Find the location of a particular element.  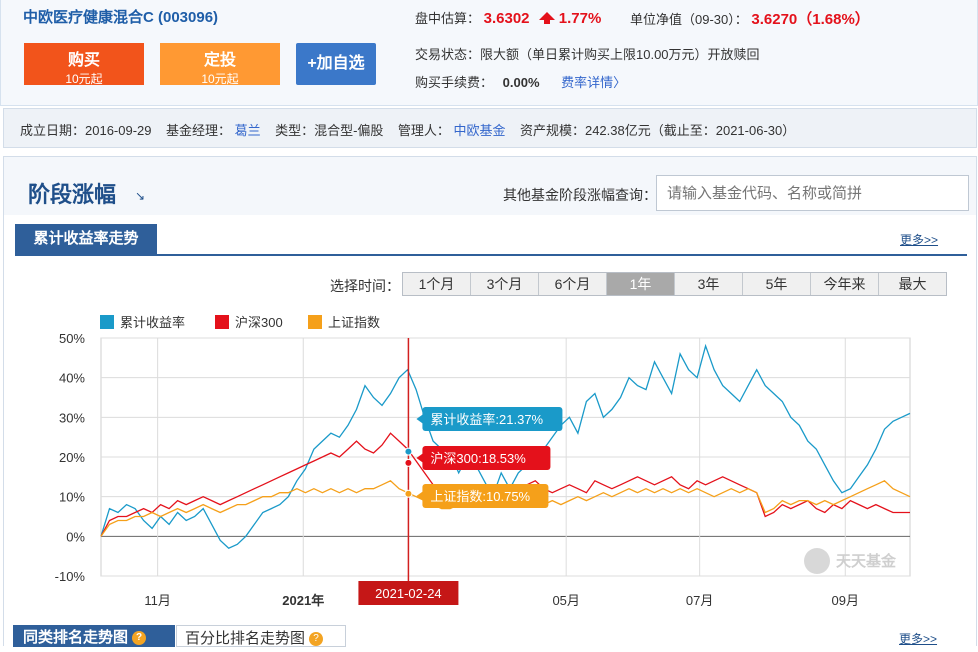

y-tick-label: 10% is located at coordinates (72, 497).